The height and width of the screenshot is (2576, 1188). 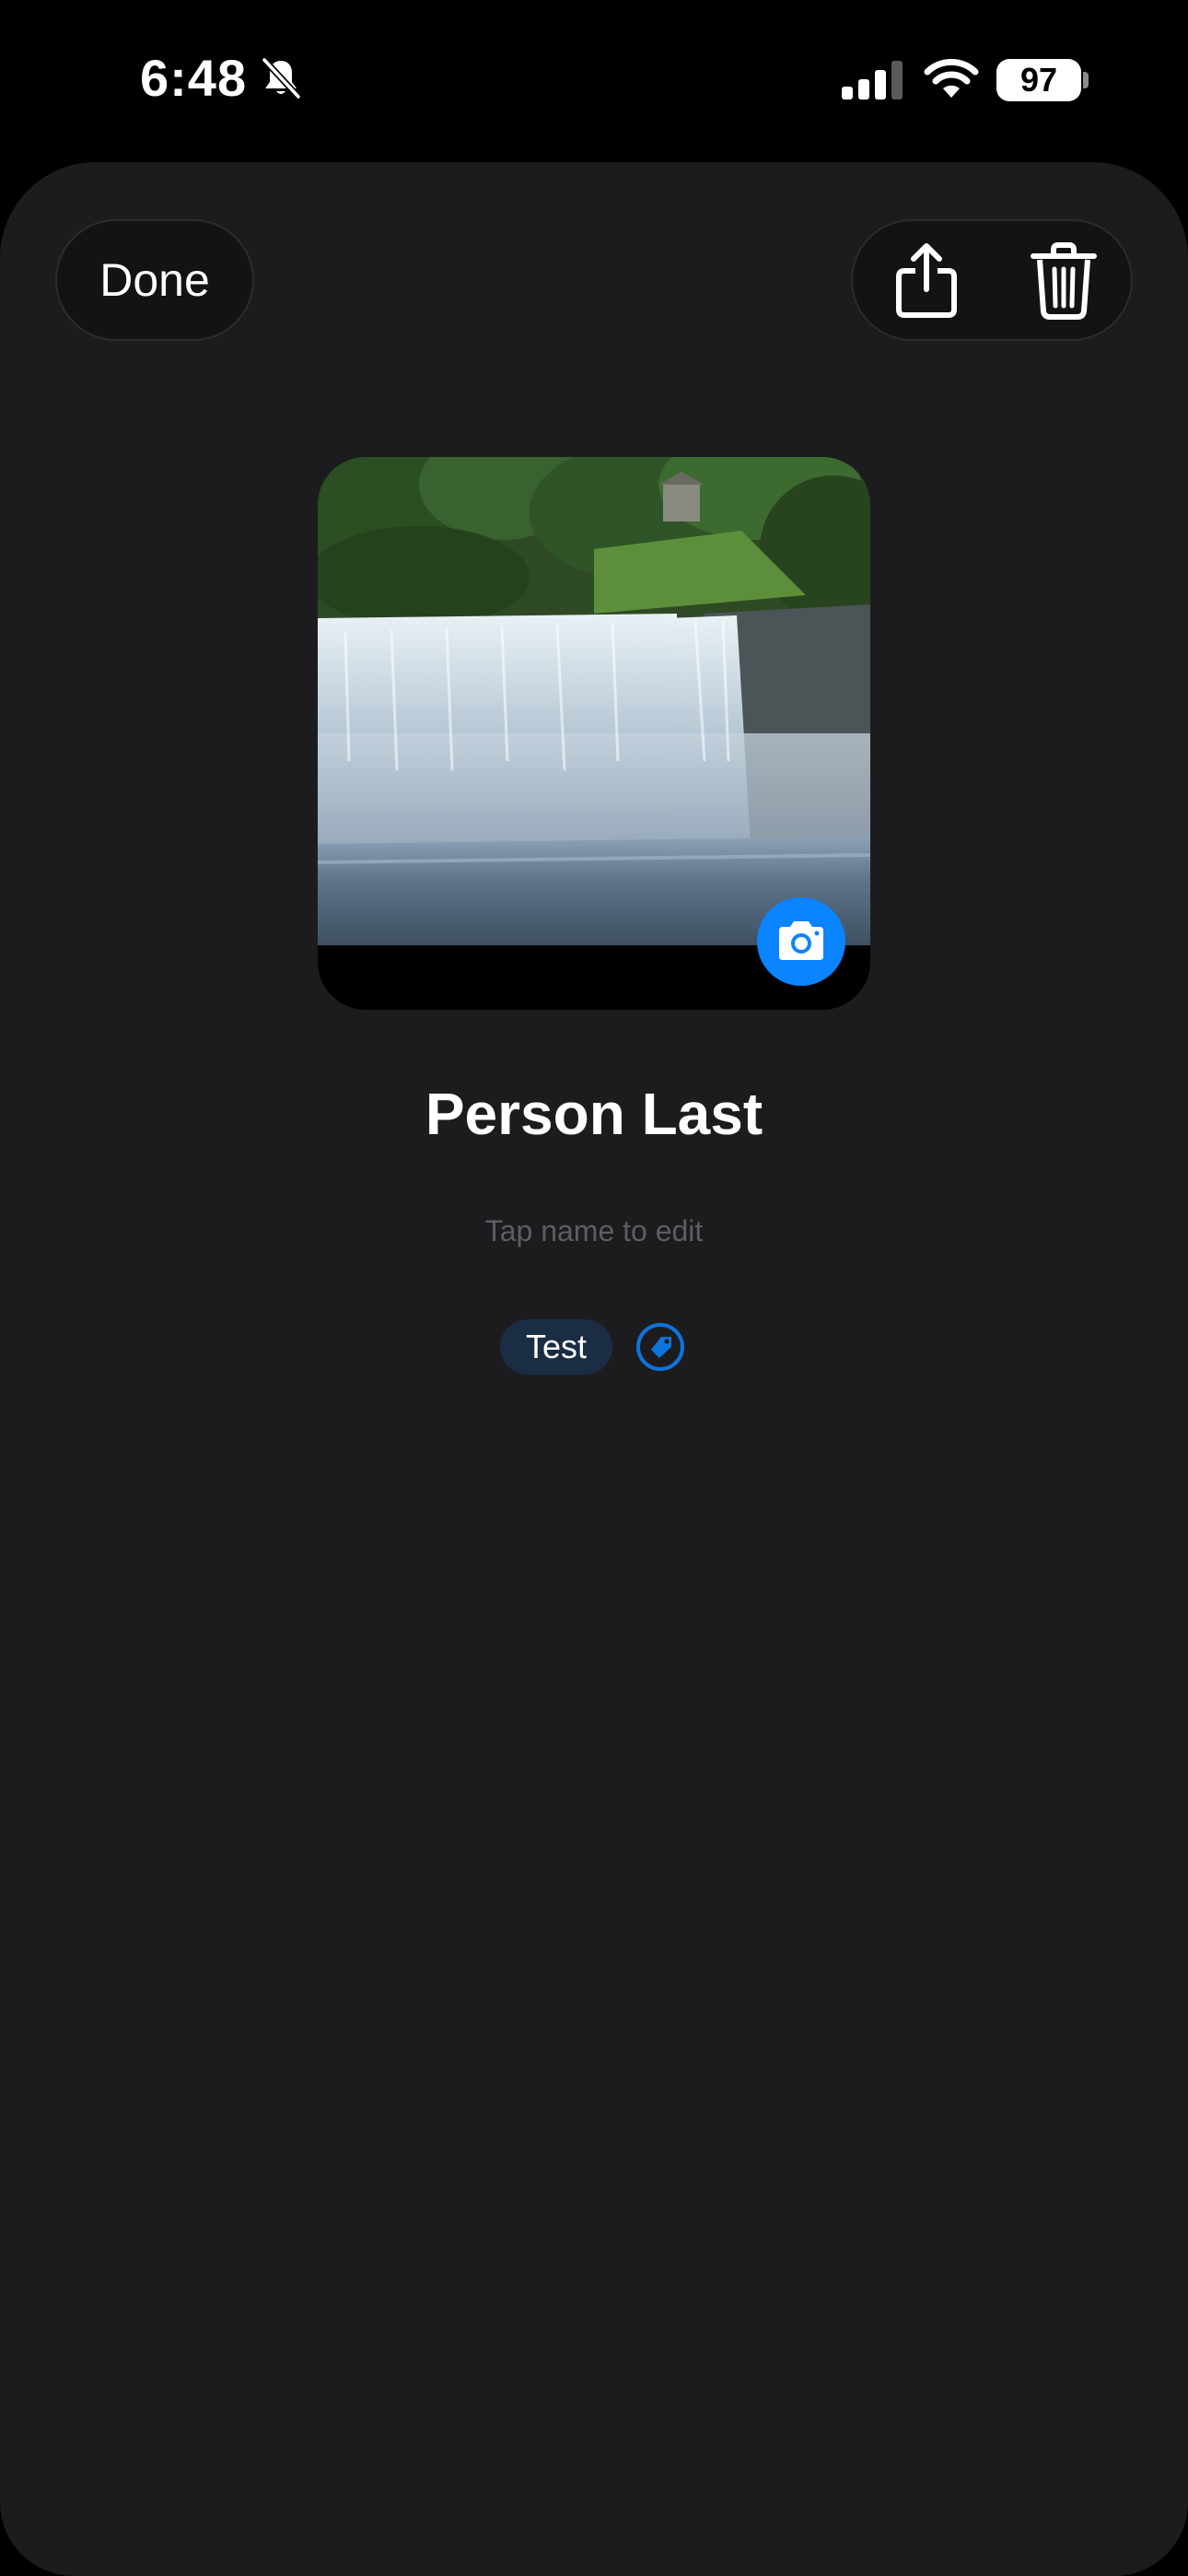 What do you see at coordinates (556, 1347) in the screenshot?
I see `tag-chip: Test` at bounding box center [556, 1347].